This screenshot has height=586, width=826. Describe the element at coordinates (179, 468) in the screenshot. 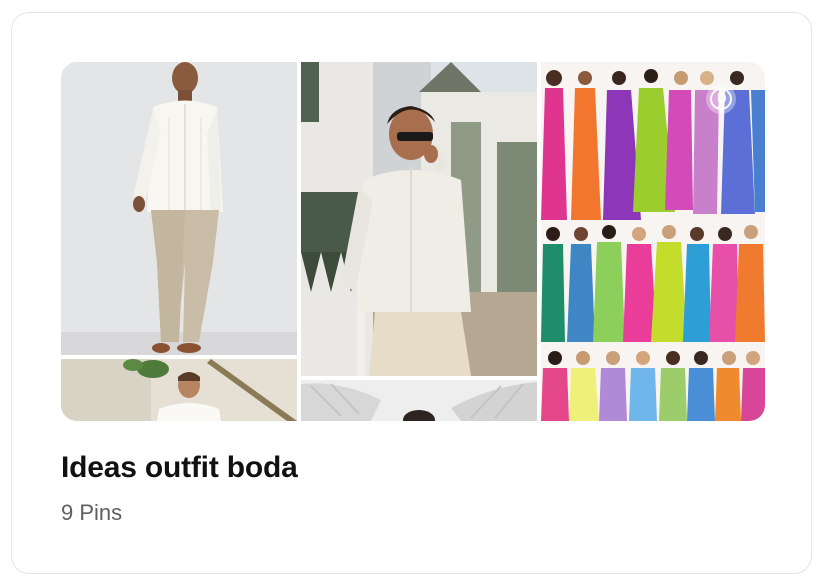

I see `board-title: Ideas outfit boda` at that location.